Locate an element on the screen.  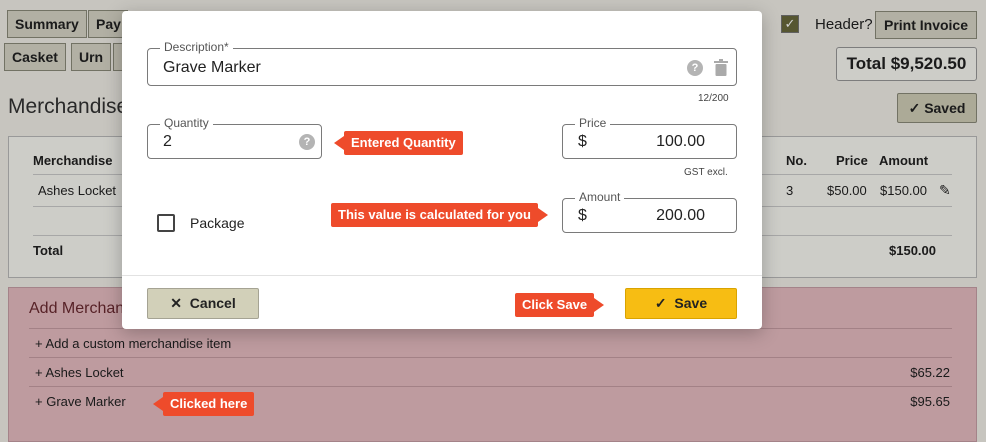
cancel-button: ✕ Cancel is located at coordinates (203, 303).